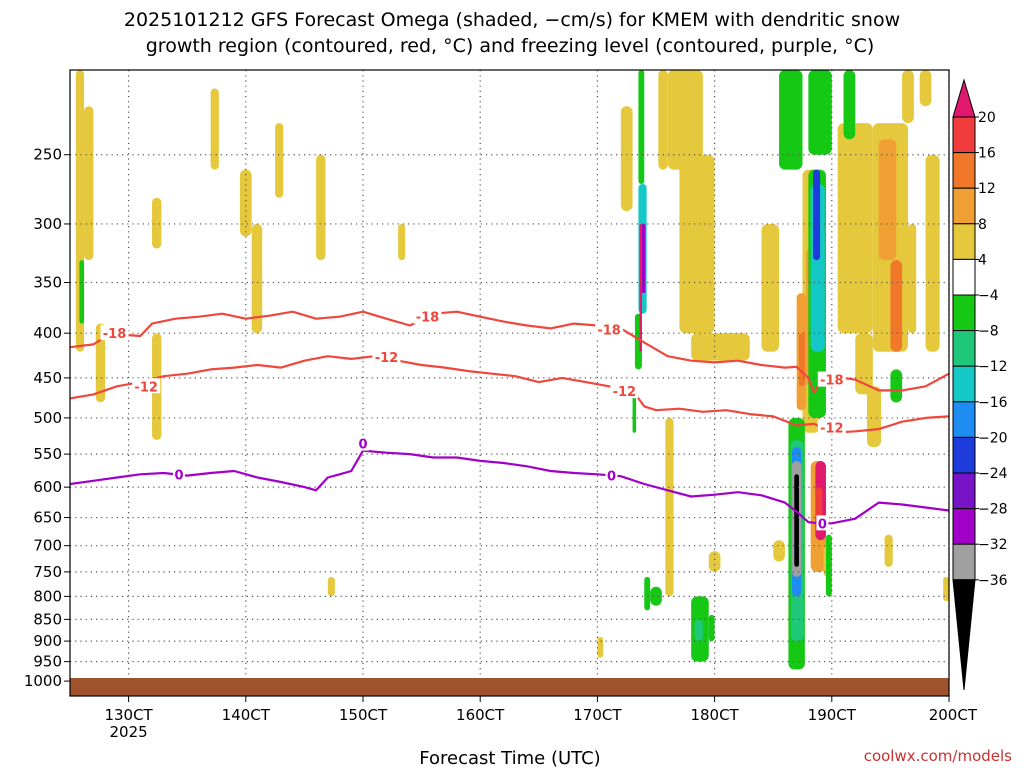 This screenshot has height=768, width=1024. What do you see at coordinates (993, 474) in the screenshot?
I see `colorbar-label-10: −24` at bounding box center [993, 474].